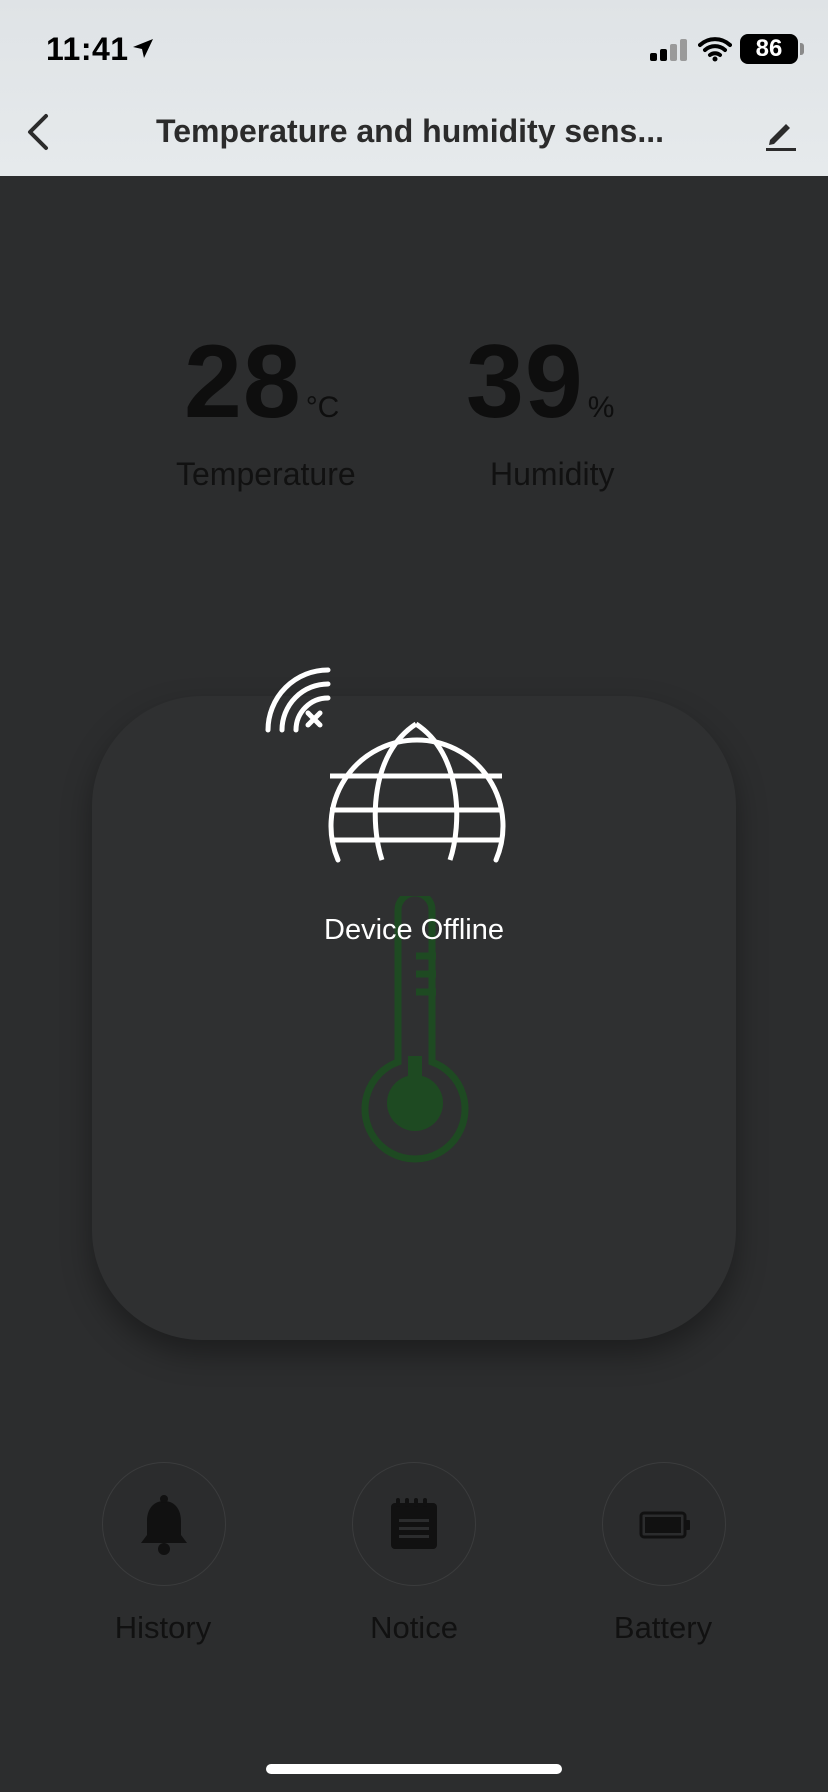 The height and width of the screenshot is (1792, 828). I want to click on status-time: 11:41, so click(87, 49).